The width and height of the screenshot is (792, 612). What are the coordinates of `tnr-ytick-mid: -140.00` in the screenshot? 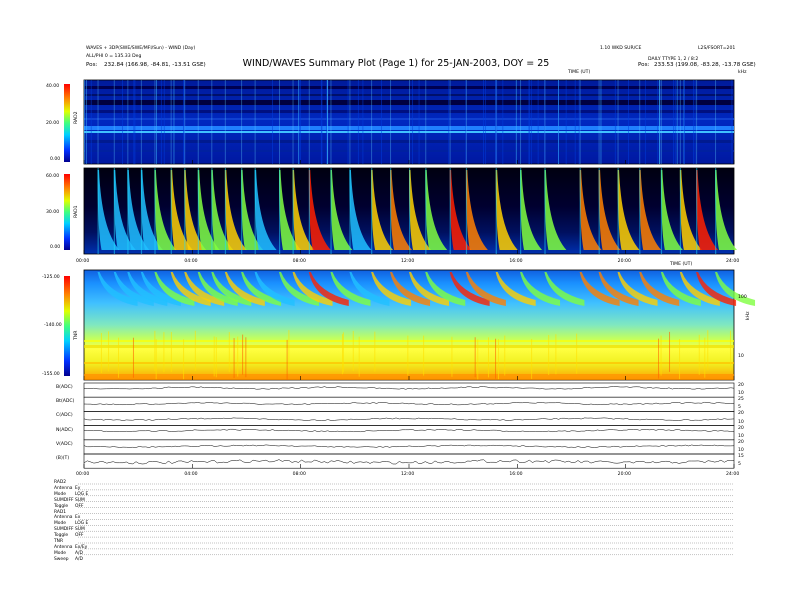 It's located at (53, 325).